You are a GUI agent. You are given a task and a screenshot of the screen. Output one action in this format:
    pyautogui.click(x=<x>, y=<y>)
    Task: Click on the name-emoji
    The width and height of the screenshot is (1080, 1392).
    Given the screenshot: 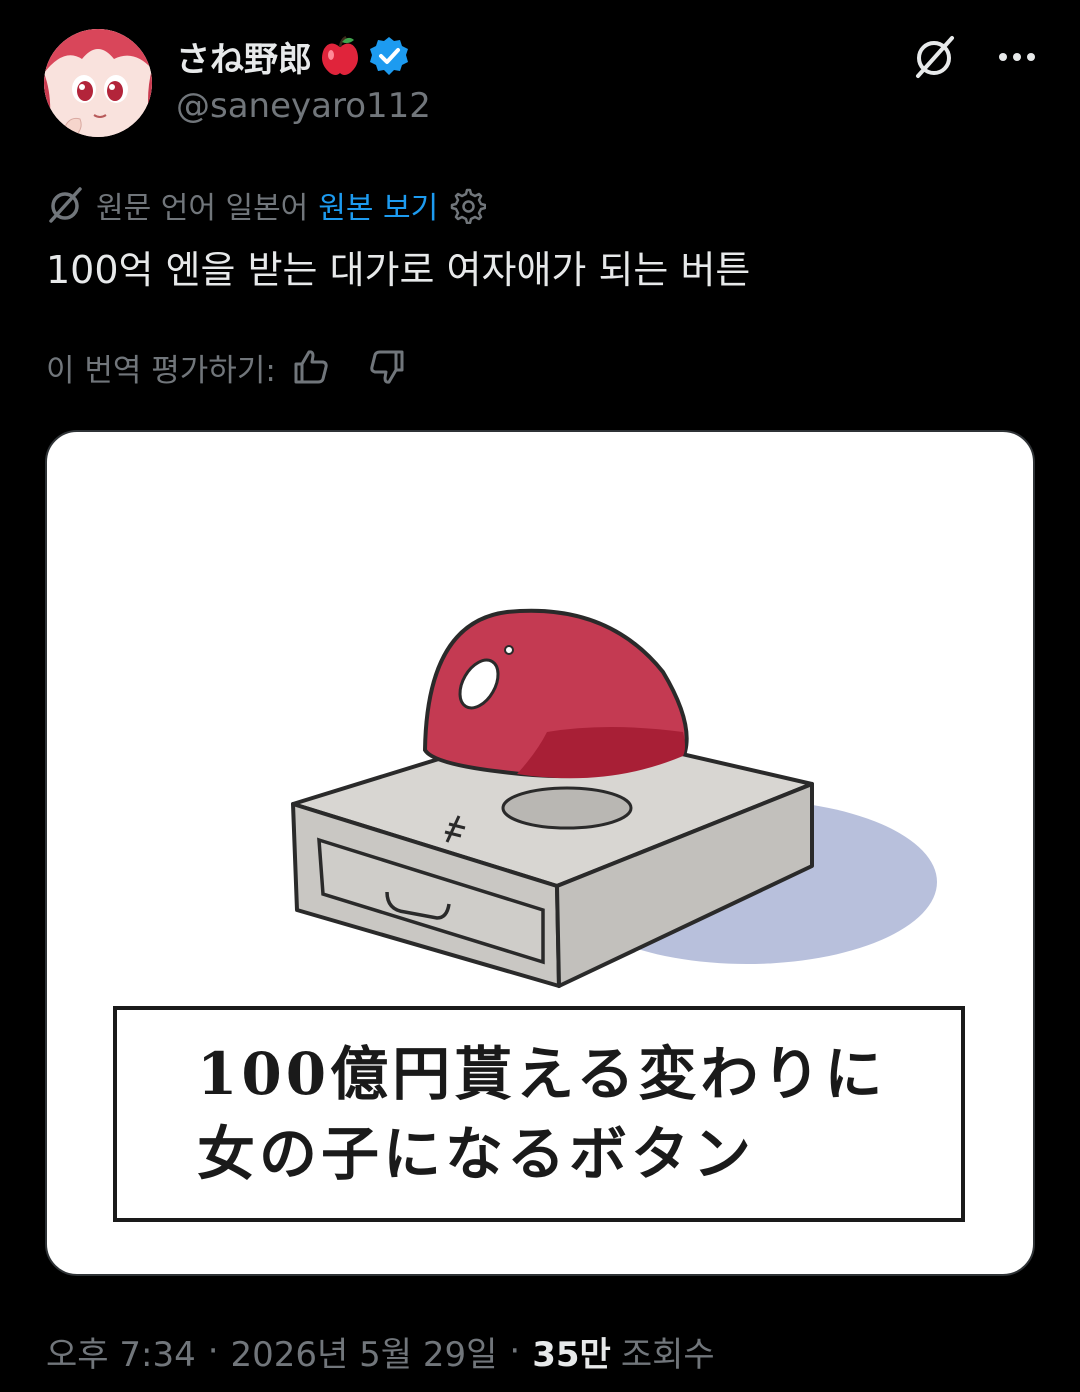 What is the action you would take?
    pyautogui.click(x=340, y=56)
    